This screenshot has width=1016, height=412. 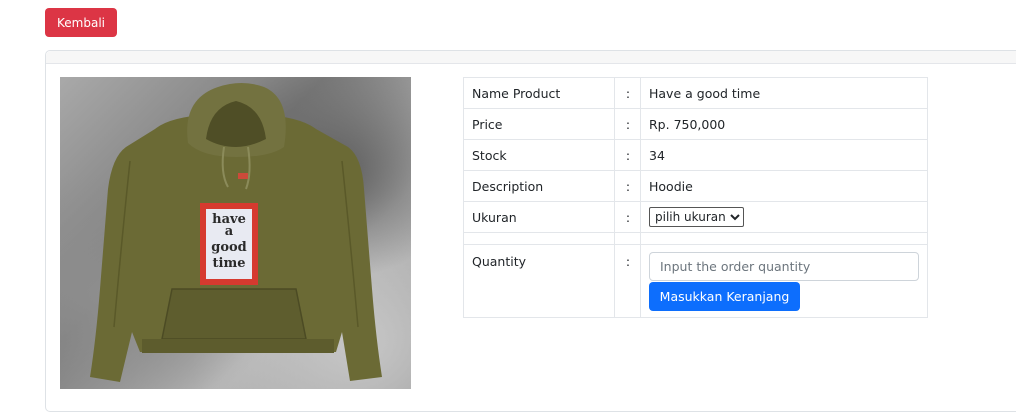 What do you see at coordinates (784, 217) in the screenshot?
I see `size-cell: pilih ukuran` at bounding box center [784, 217].